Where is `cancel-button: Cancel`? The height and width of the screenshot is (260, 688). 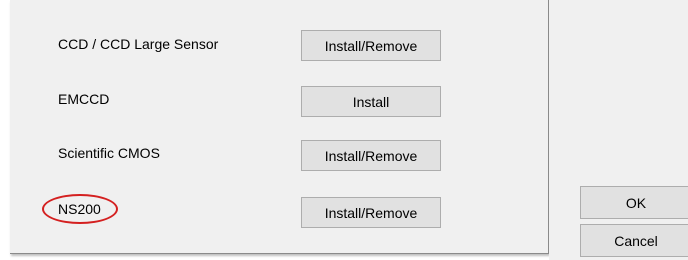 cancel-button: Cancel is located at coordinates (634, 240).